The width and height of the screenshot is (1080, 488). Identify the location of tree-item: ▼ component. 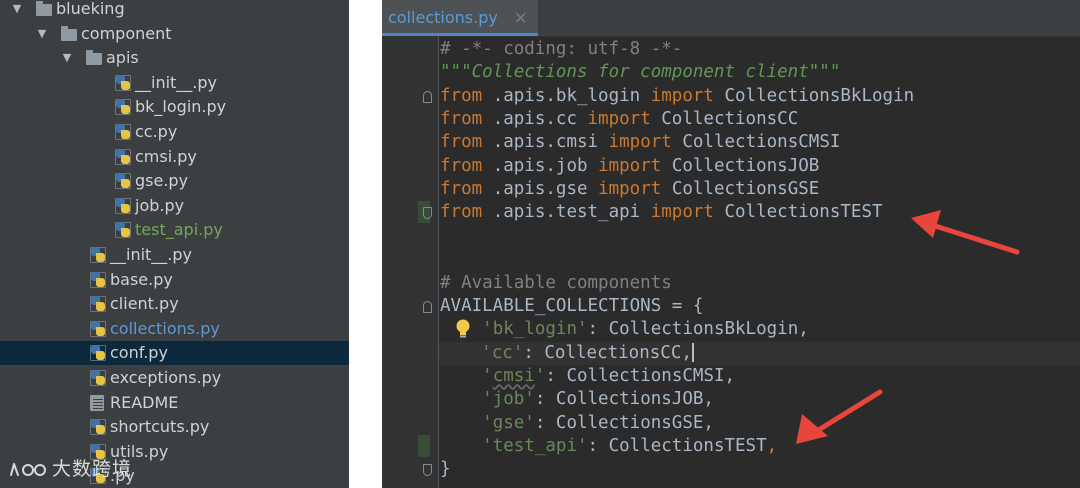
(174, 34).